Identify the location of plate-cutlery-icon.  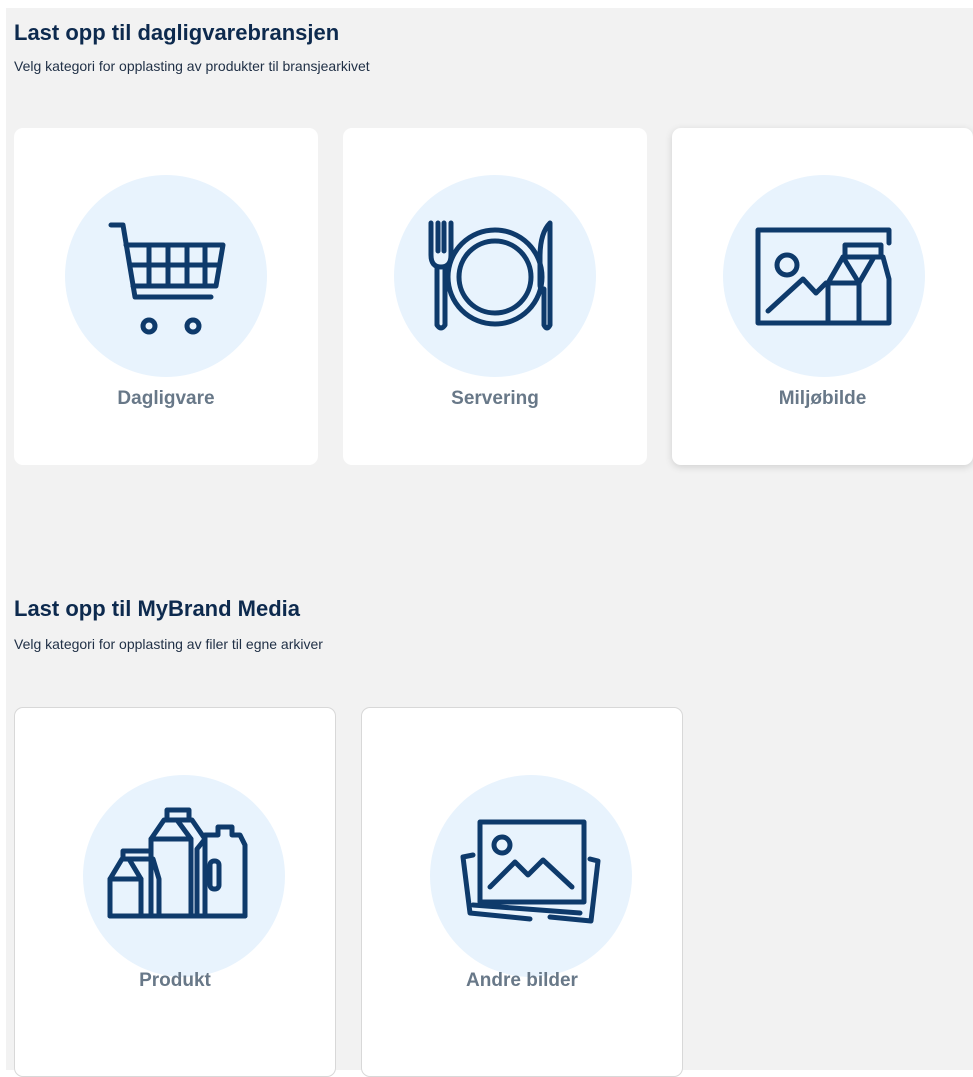
(495, 276).